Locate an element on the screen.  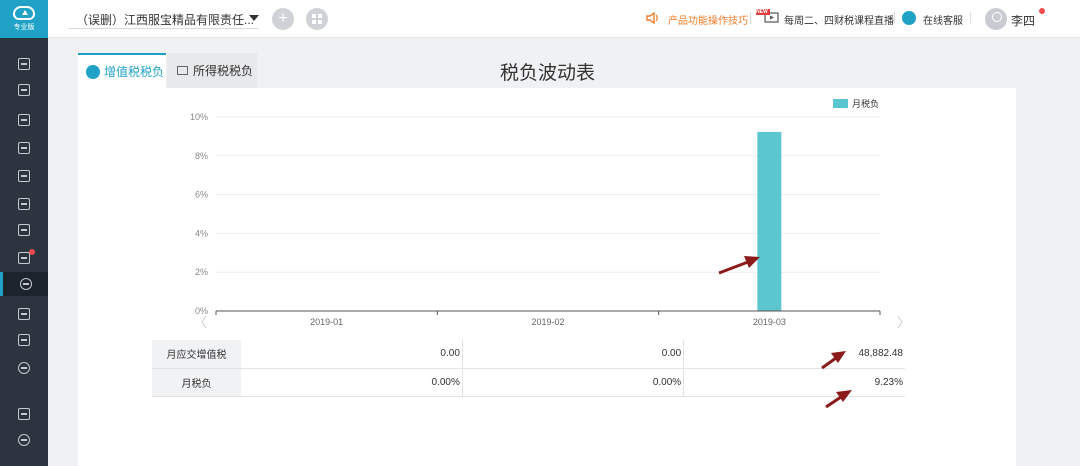
video-icon is located at coordinates (24, 414).